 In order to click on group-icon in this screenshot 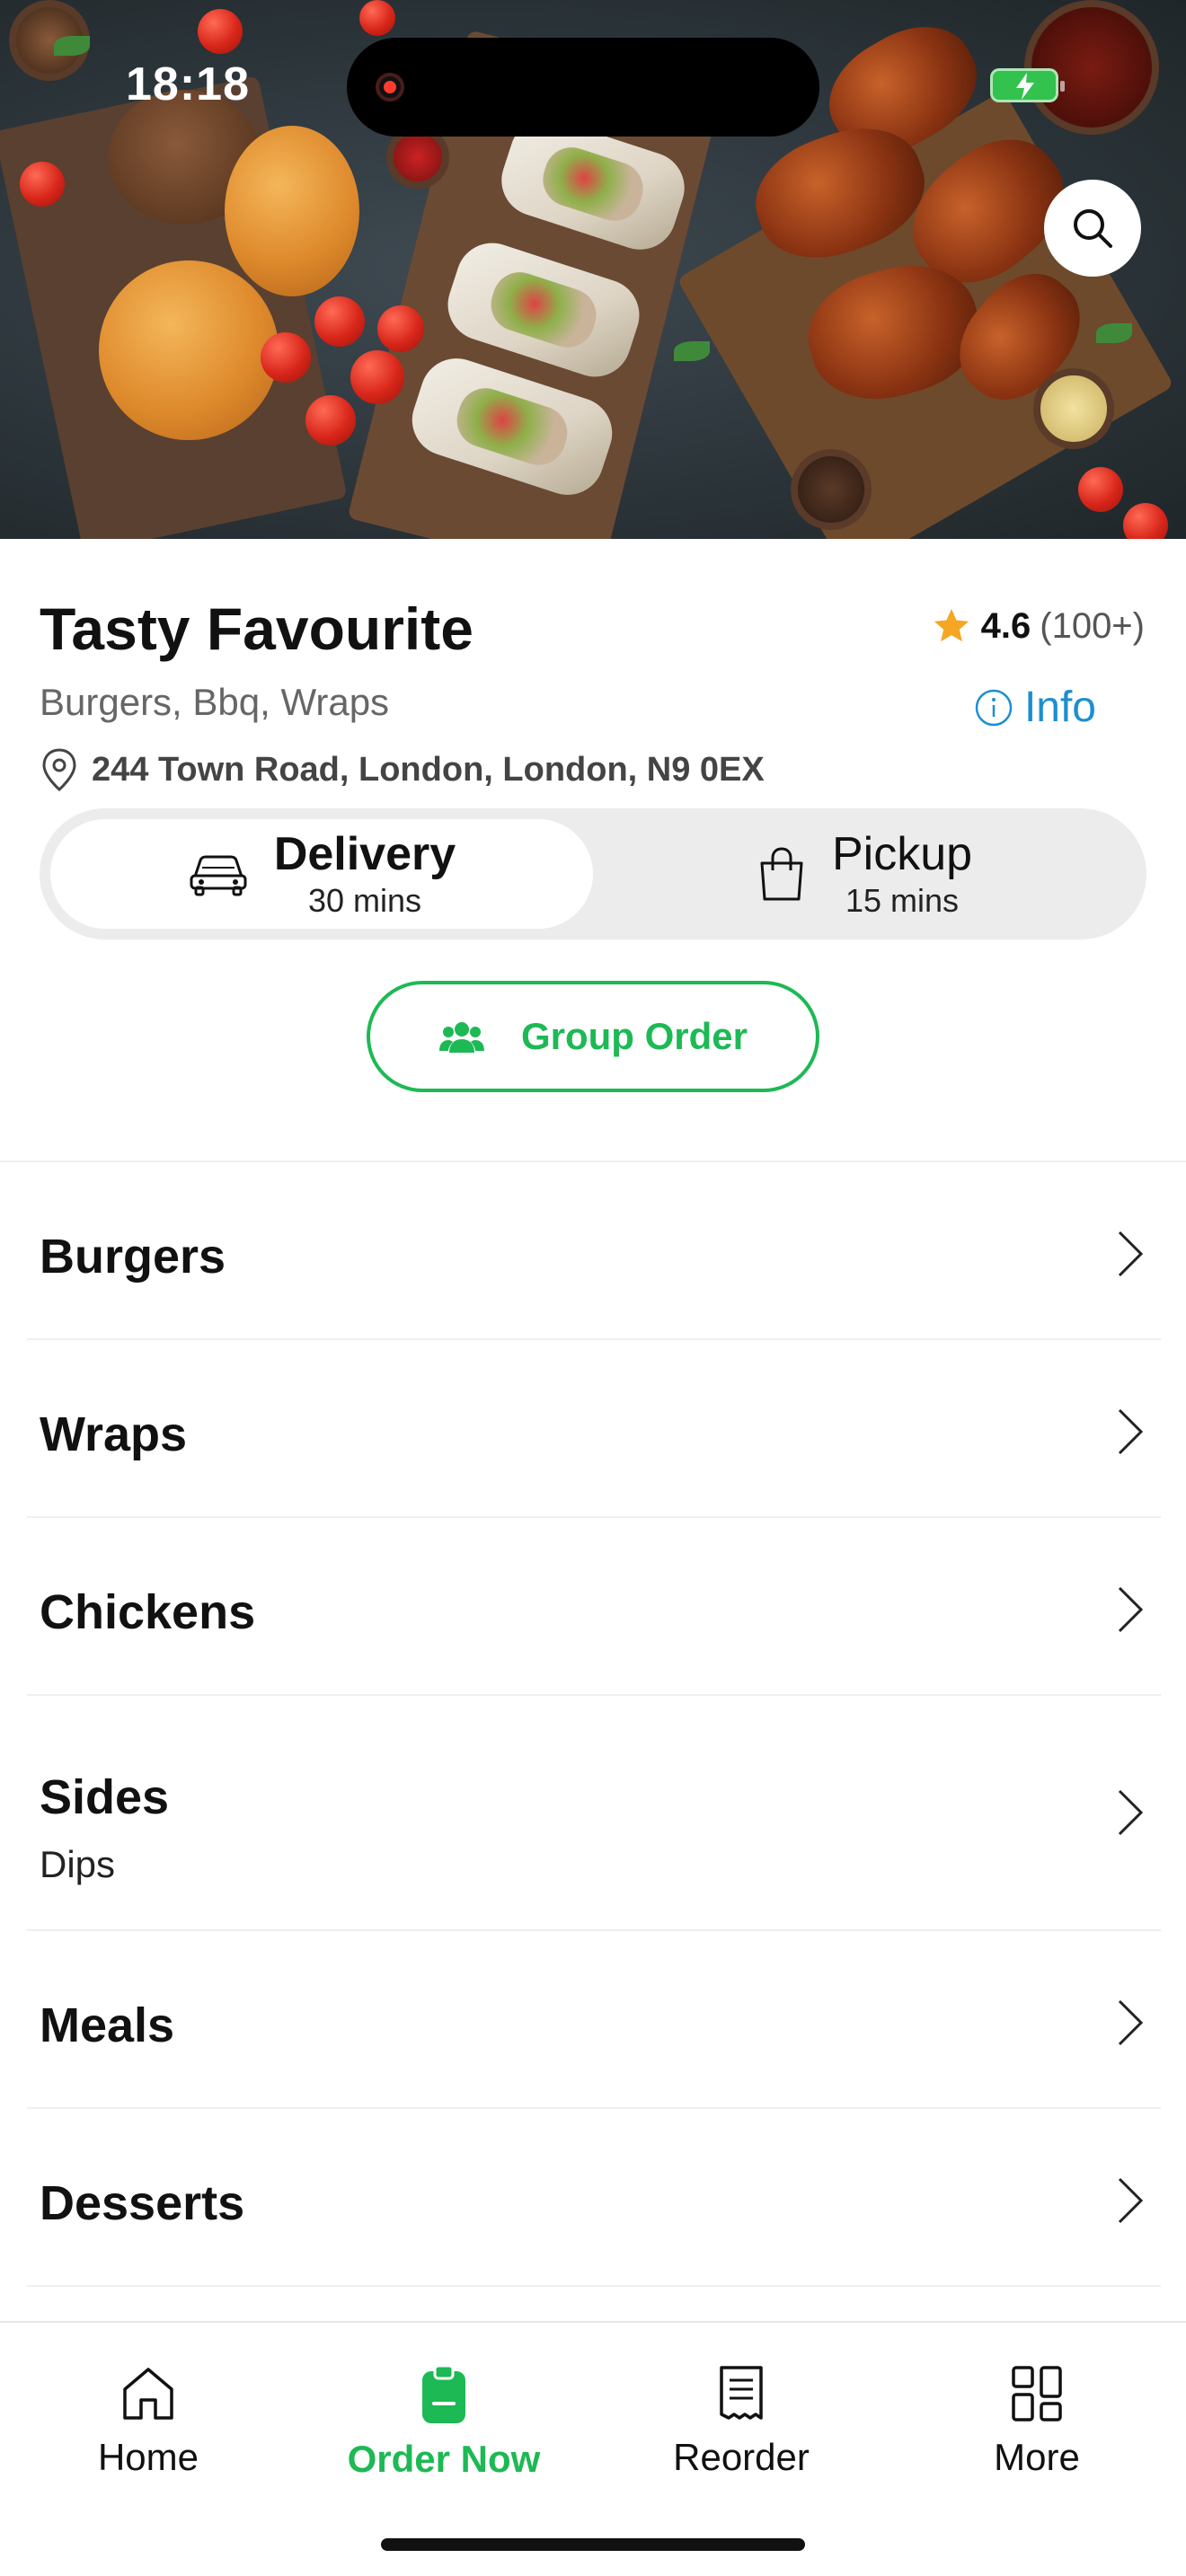, I will do `click(461, 1037)`.